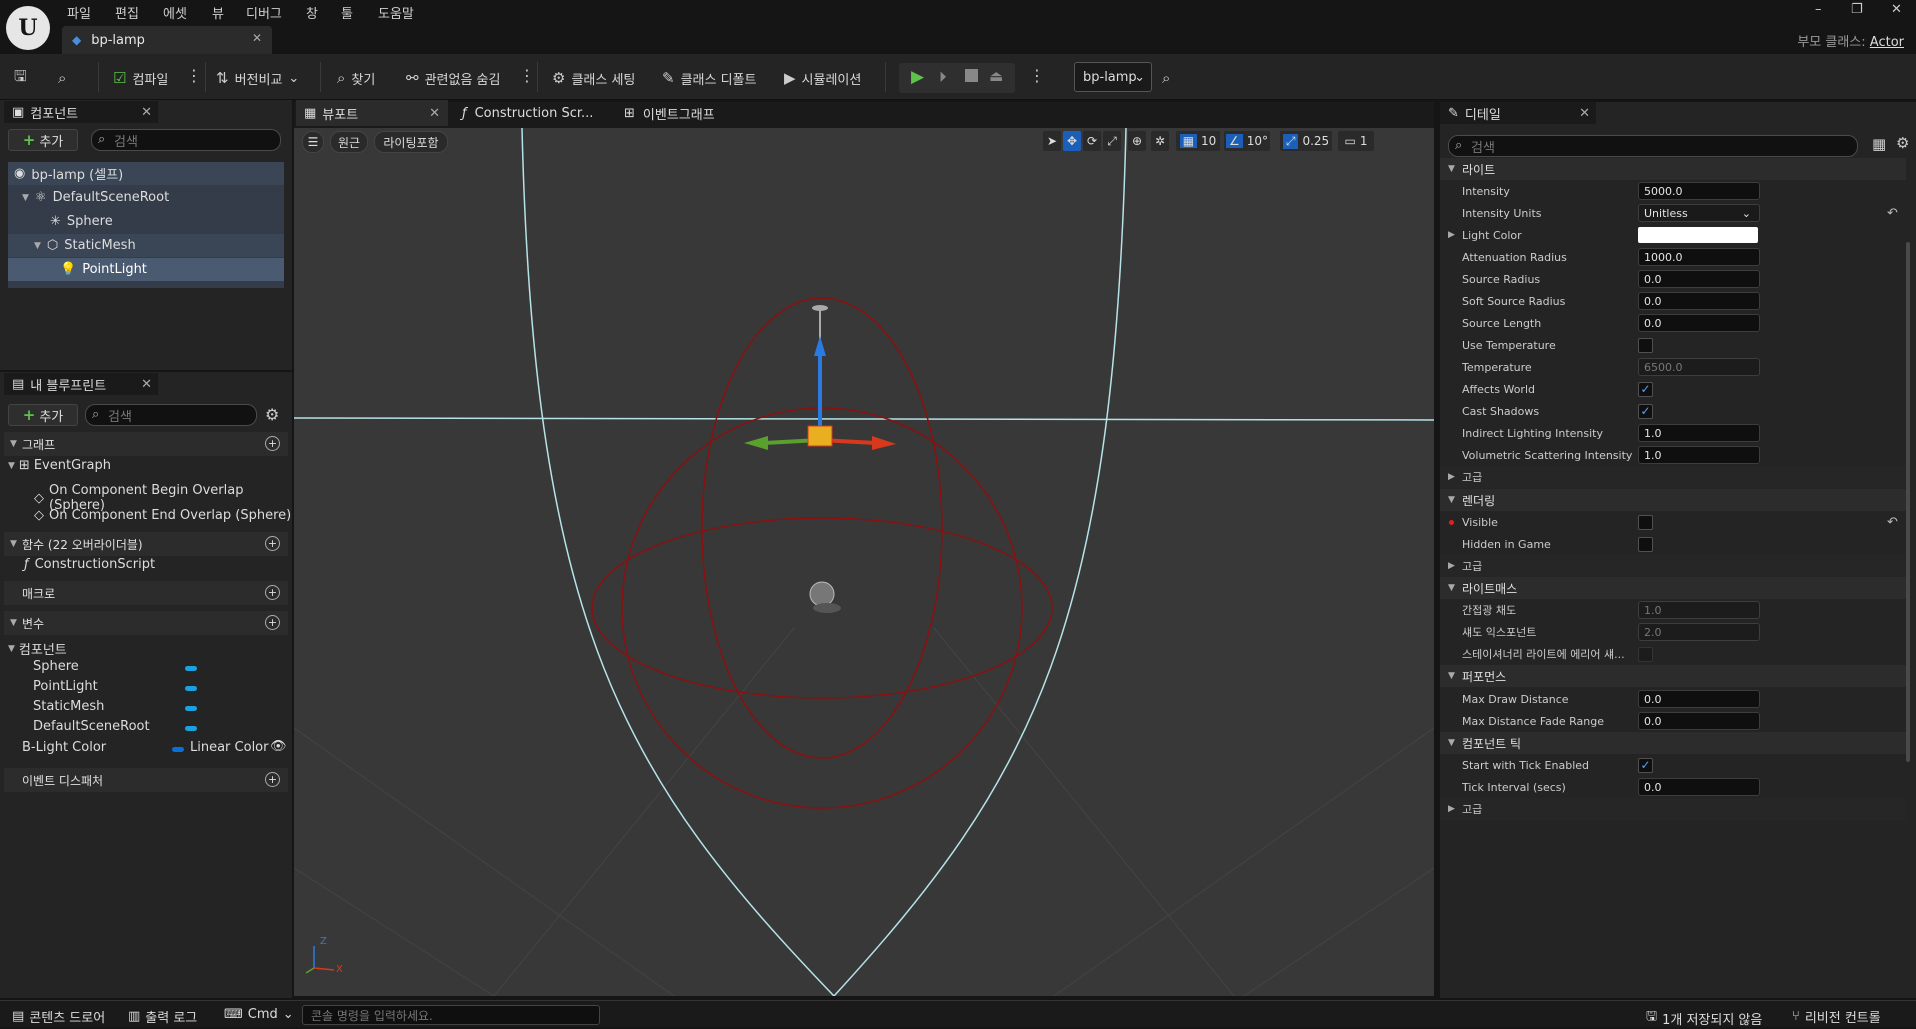 The height and width of the screenshot is (1029, 1916). What do you see at coordinates (1356, 141) in the screenshot?
I see `camera-speed-button: ▭ 1` at bounding box center [1356, 141].